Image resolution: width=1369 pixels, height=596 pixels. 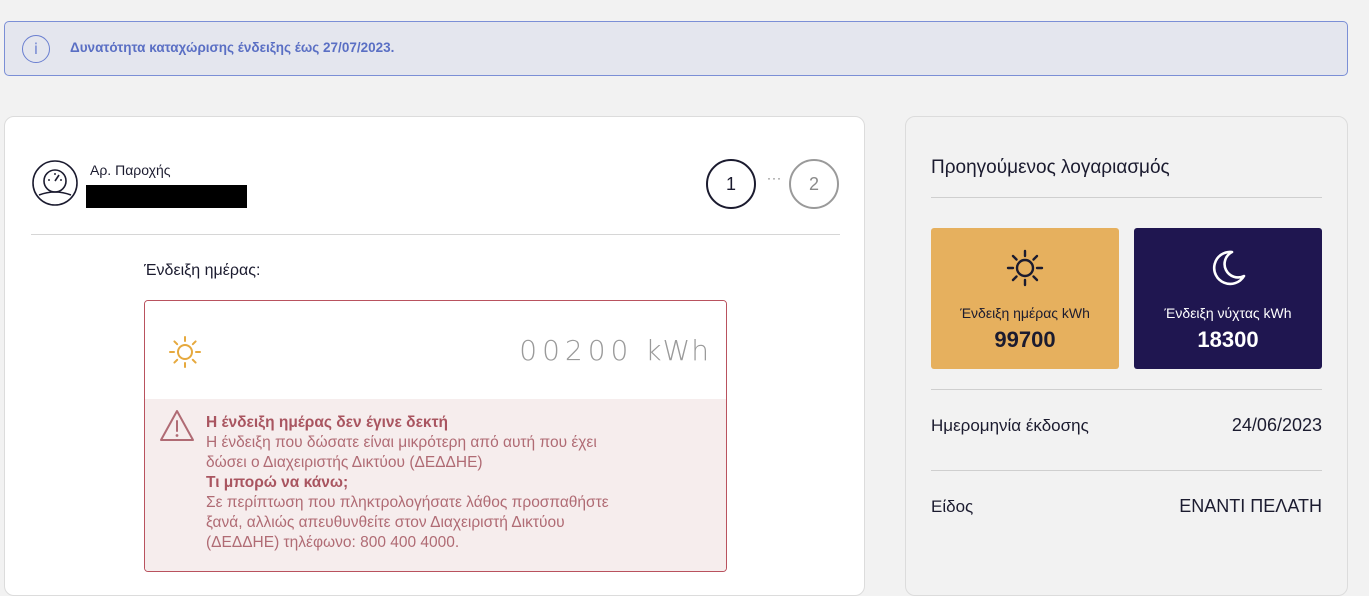 What do you see at coordinates (1228, 339) in the screenshot?
I see `night-tile-value: 18300` at bounding box center [1228, 339].